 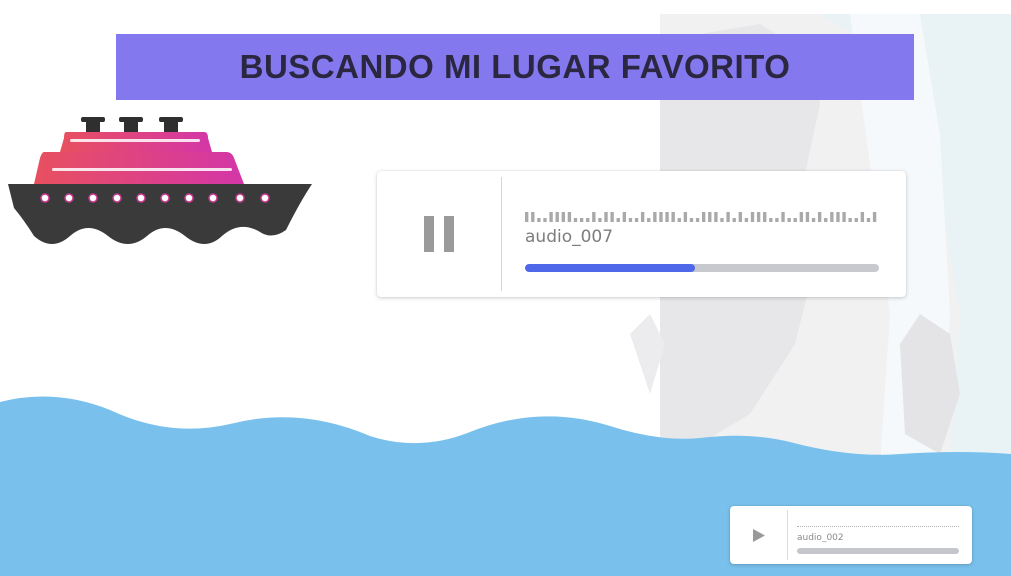 I want to click on play-icon, so click(x=758, y=535).